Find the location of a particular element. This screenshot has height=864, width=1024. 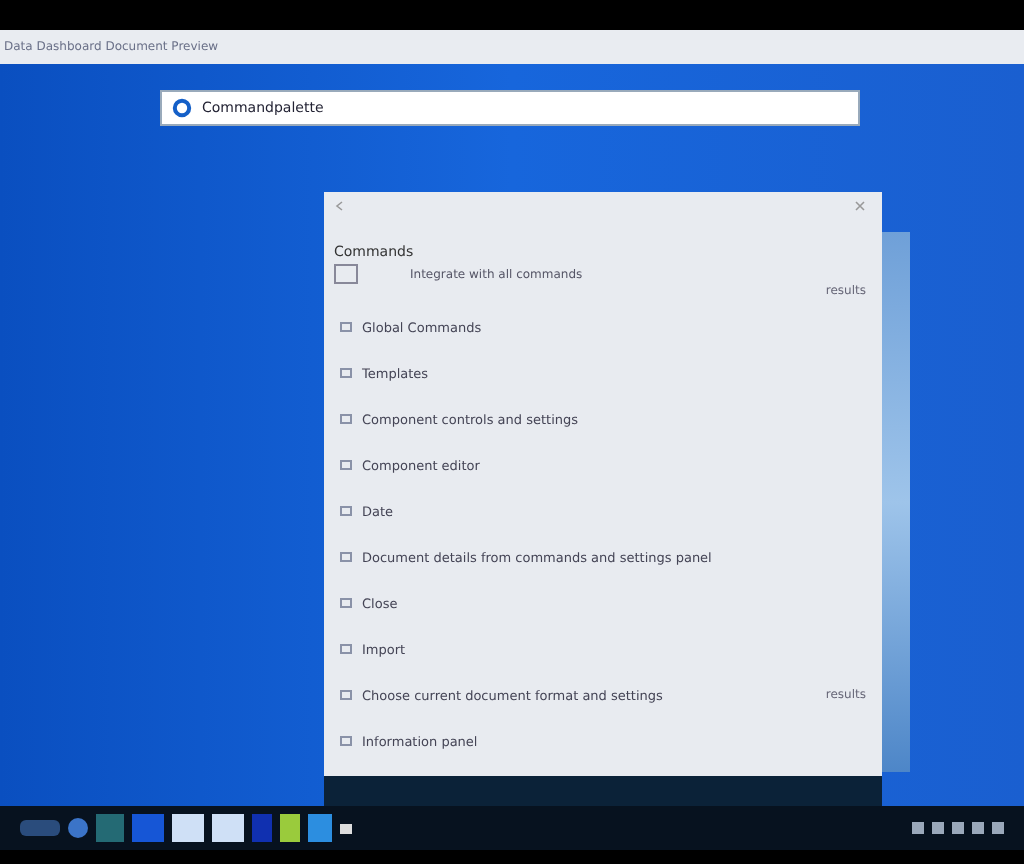

back-icon is located at coordinates (340, 206).